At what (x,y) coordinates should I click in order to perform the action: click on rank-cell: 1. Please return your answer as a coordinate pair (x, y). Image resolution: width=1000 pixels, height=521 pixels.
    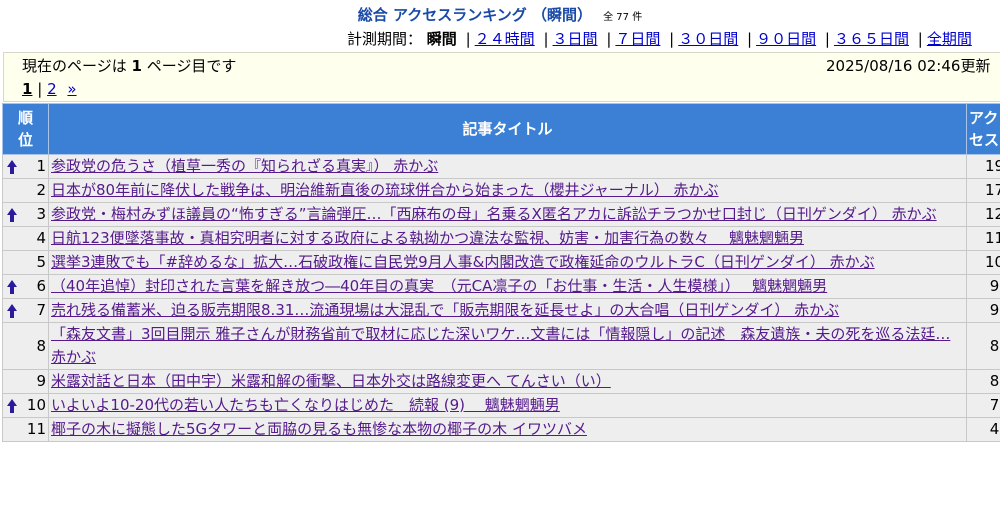
    Looking at the image, I should click on (25, 166).